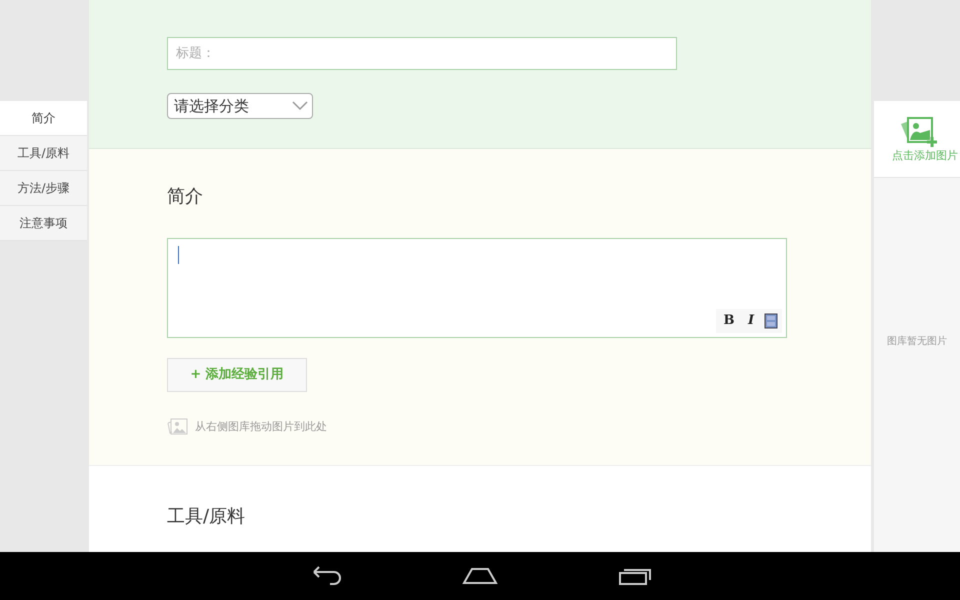 This screenshot has height=600, width=960. I want to click on text-editor: B I, so click(477, 288).